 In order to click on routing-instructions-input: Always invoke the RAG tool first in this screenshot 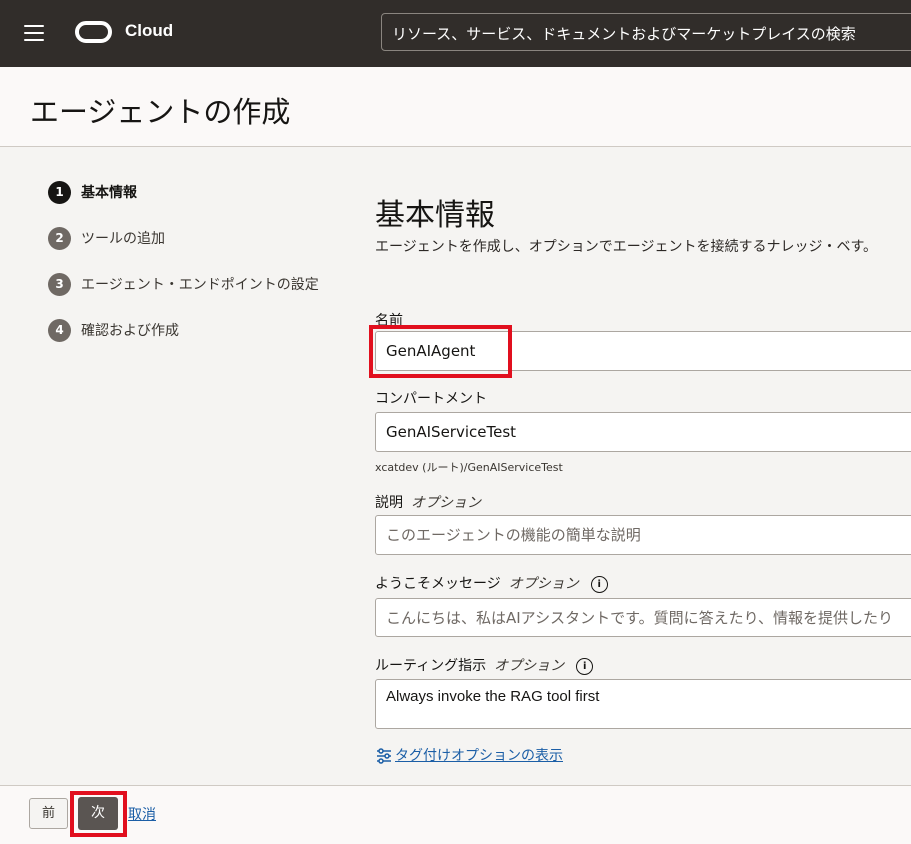, I will do `click(643, 704)`.